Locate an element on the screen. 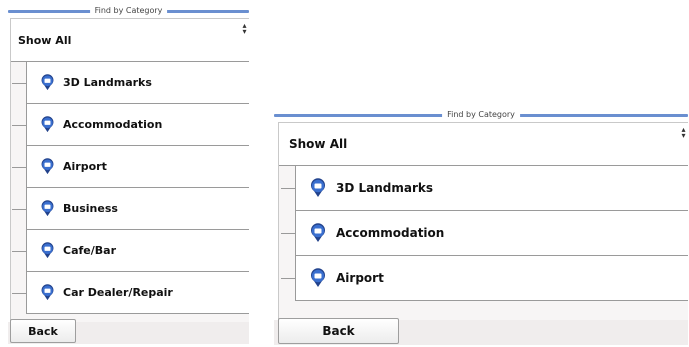 The height and width of the screenshot is (347, 689). category-label: Cafe/Bar is located at coordinates (89, 250).